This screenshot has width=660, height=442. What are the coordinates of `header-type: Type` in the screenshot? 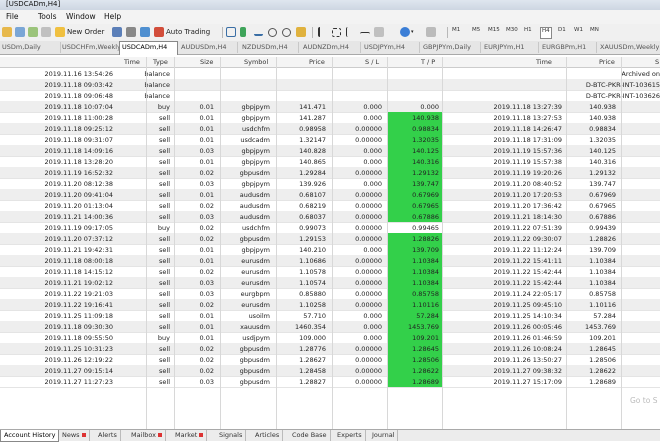 It's located at (160, 62).